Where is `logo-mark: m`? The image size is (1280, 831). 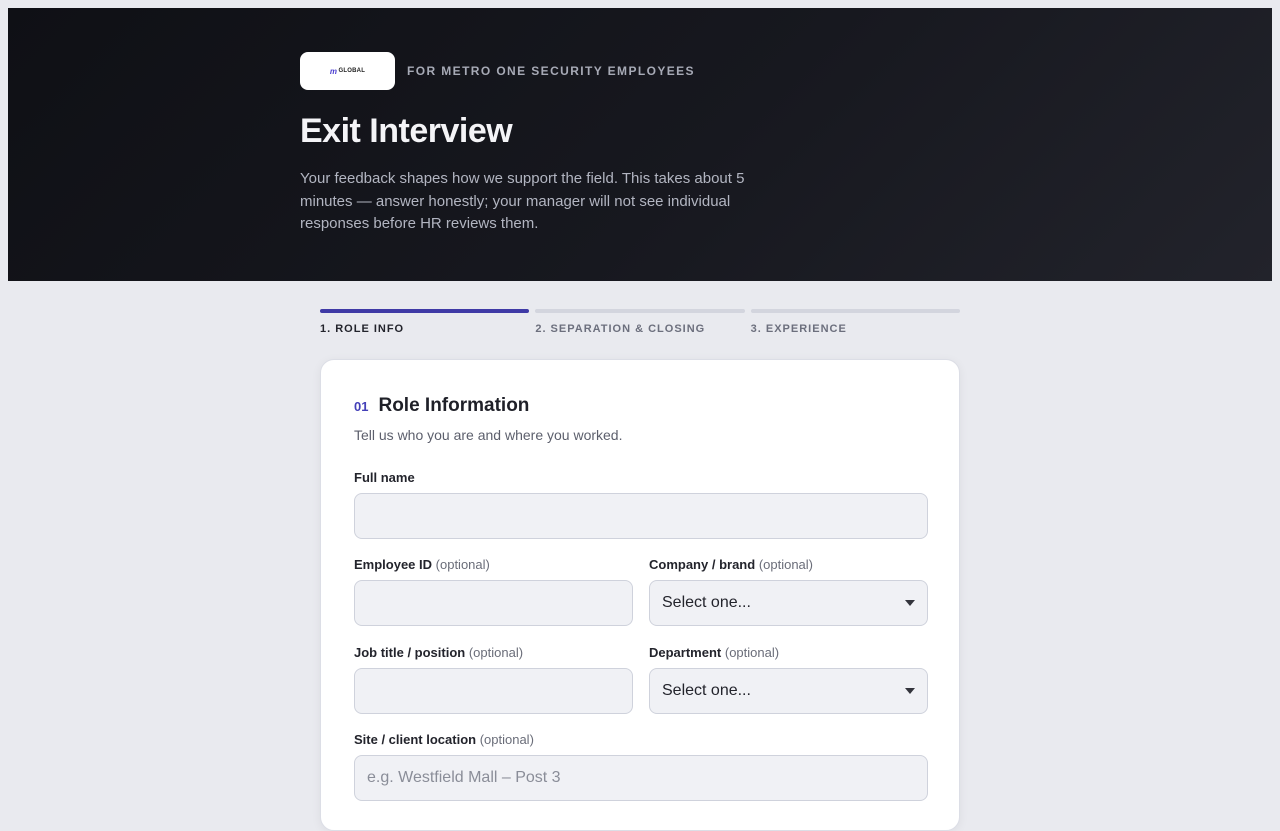 logo-mark: m is located at coordinates (333, 71).